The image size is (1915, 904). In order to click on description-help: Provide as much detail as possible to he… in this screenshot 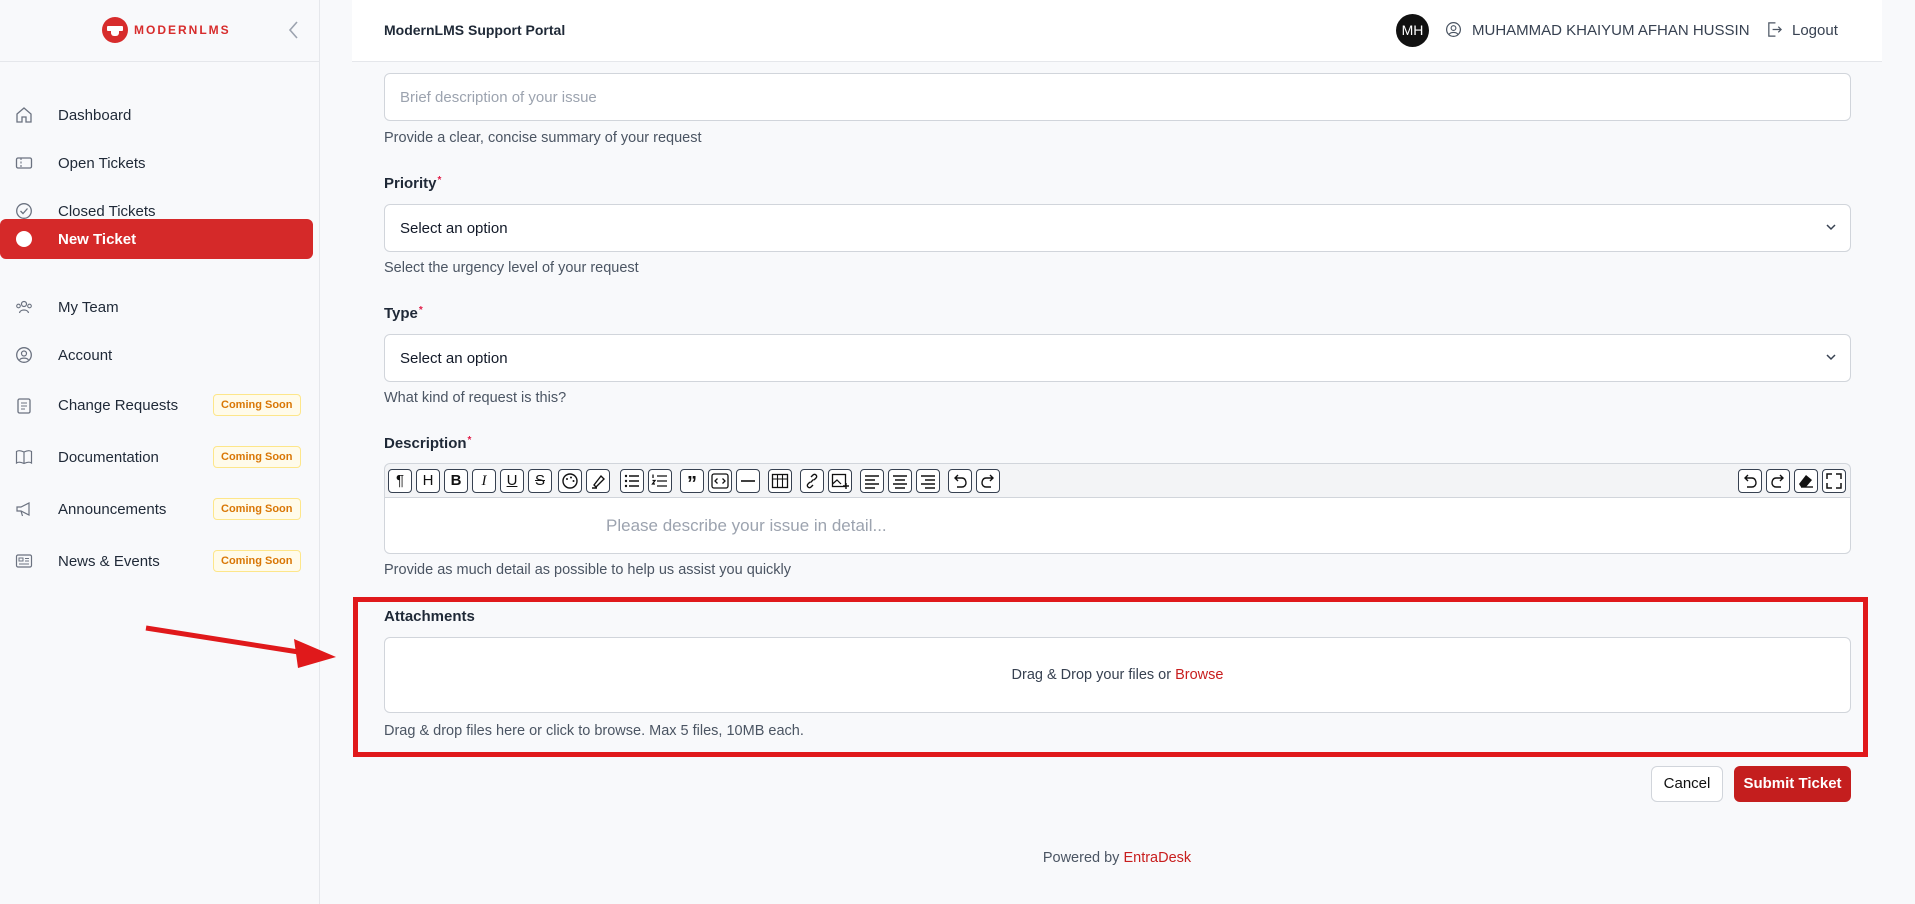, I will do `click(588, 570)`.